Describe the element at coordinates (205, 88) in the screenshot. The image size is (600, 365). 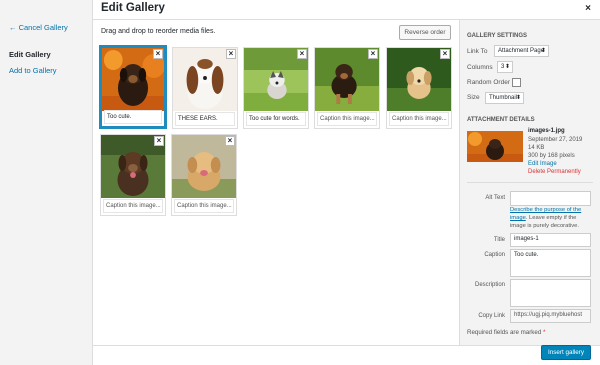
I see `gallery-item: × THESE EARS.` at that location.